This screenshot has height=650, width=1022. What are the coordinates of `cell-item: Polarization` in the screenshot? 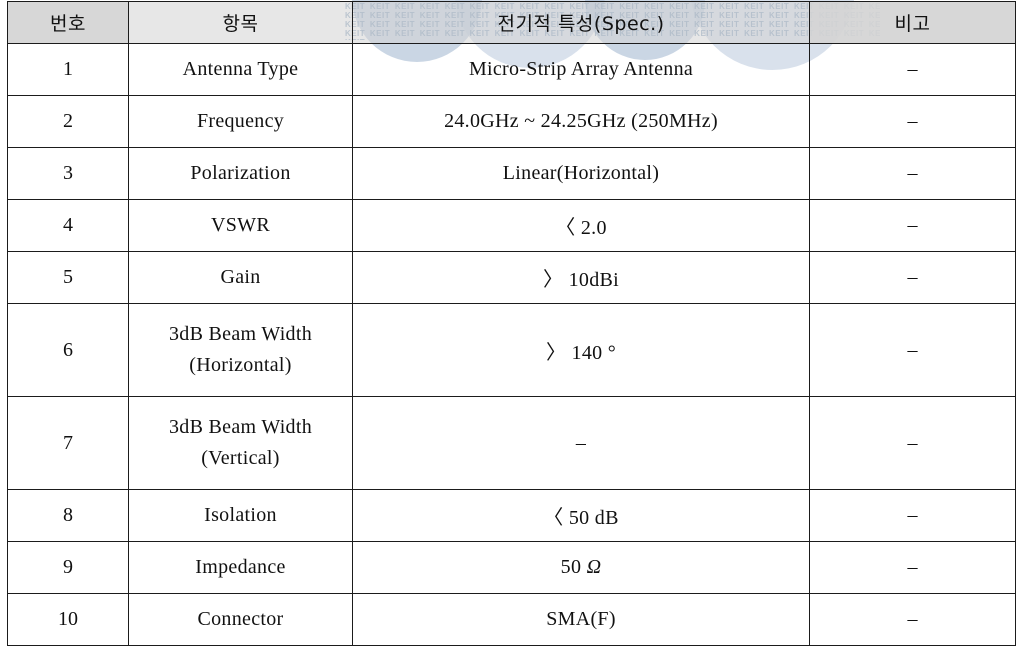 It's located at (240, 173).